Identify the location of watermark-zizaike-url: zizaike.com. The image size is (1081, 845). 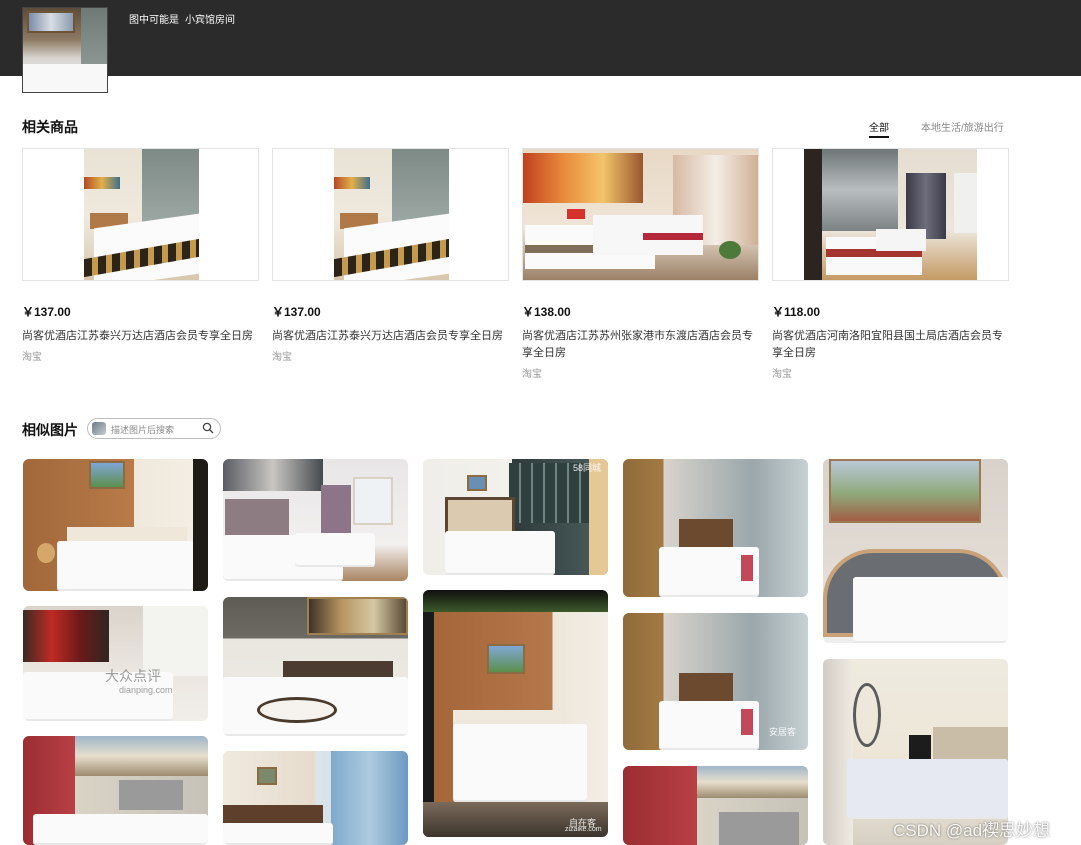
(583, 829).